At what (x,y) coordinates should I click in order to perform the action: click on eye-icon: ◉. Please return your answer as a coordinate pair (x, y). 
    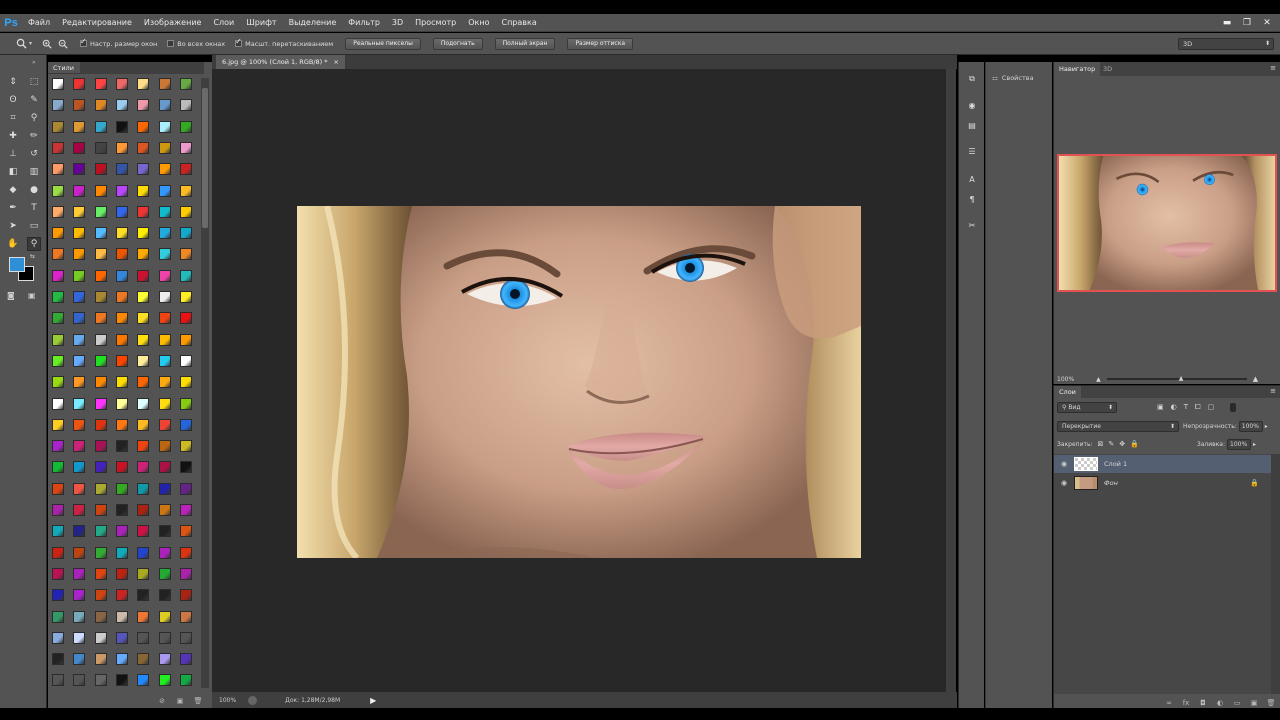
    Looking at the image, I should click on (1064, 464).